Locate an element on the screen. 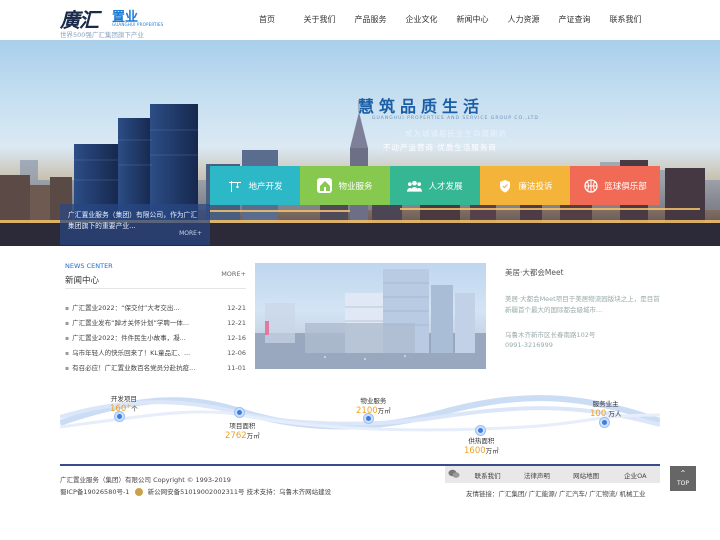 Image resolution: width=720 pixels, height=540 pixels. project-phone: 0991-3216999 is located at coordinates (529, 345).